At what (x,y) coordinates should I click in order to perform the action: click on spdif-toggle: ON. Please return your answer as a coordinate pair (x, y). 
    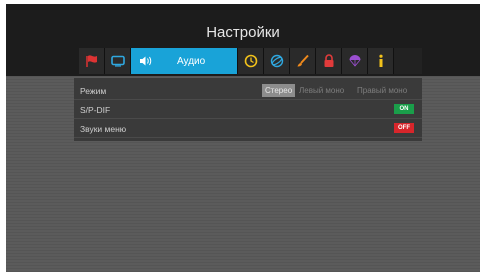
    Looking at the image, I should click on (404, 109).